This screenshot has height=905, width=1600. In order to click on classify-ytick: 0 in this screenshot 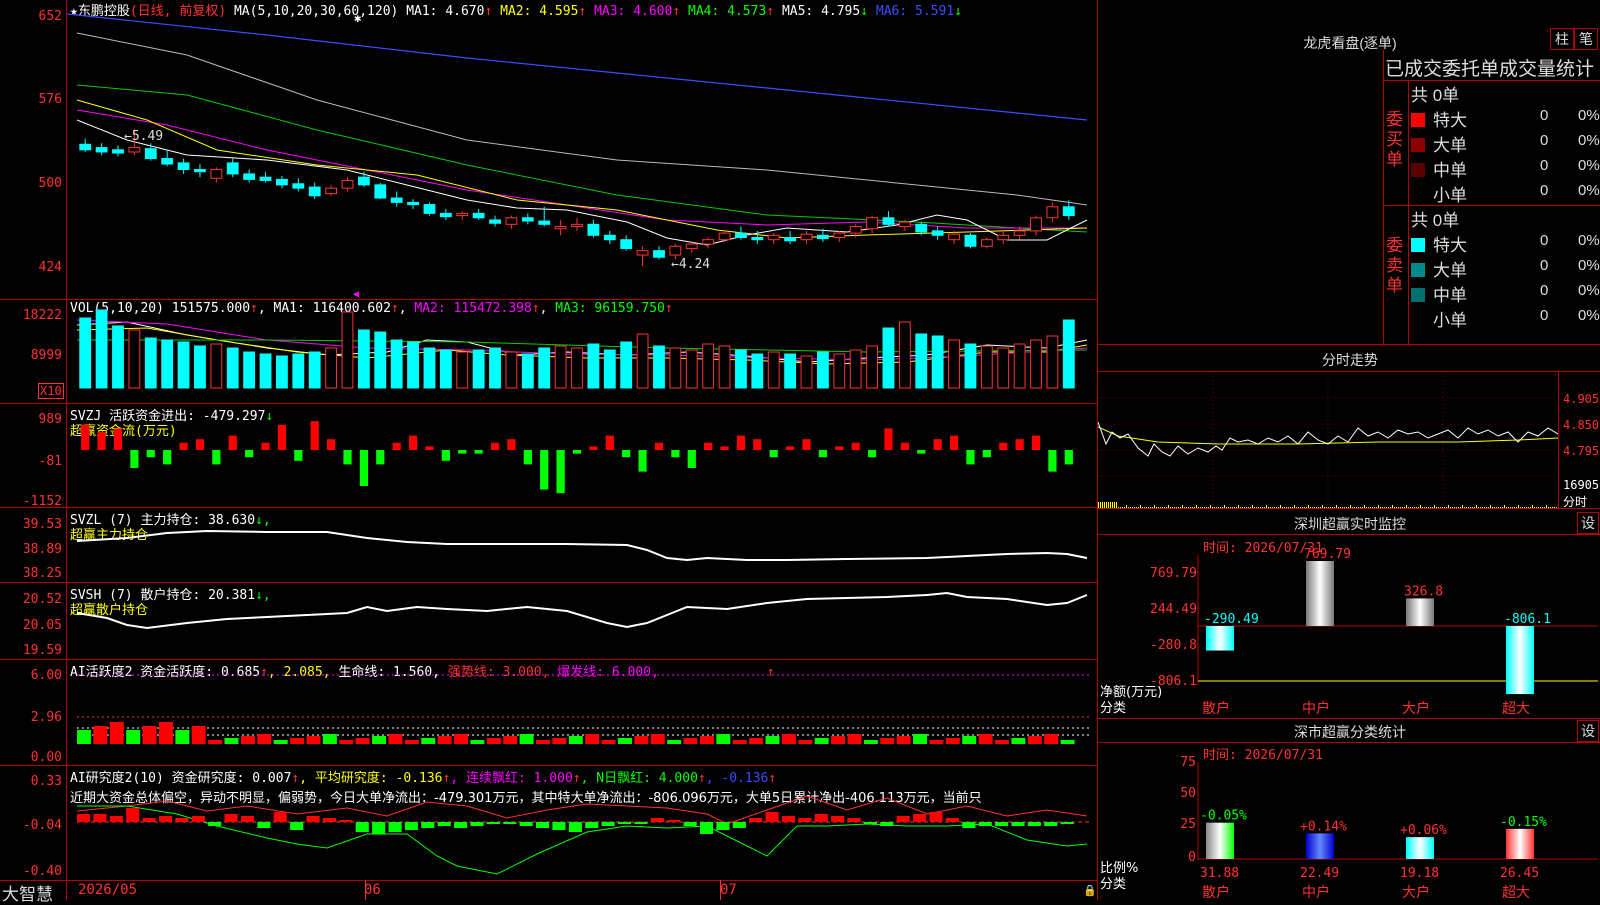, I will do `click(1192, 857)`.